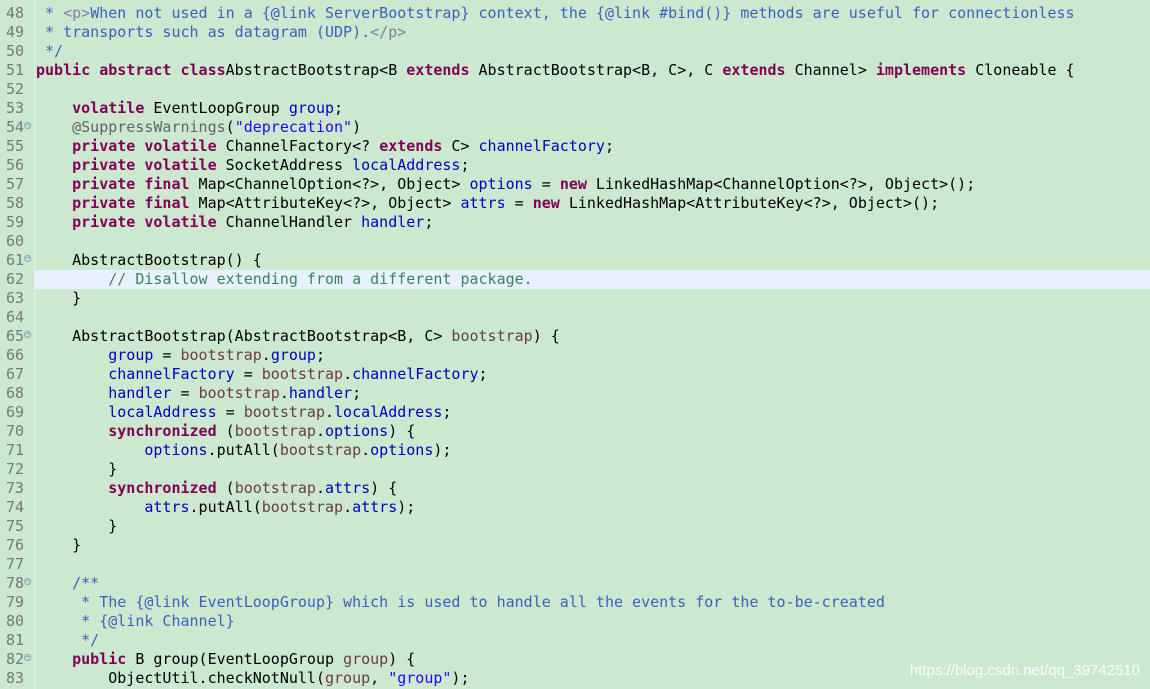 This screenshot has height=689, width=1150. I want to click on code-line: 60, so click(575, 241).